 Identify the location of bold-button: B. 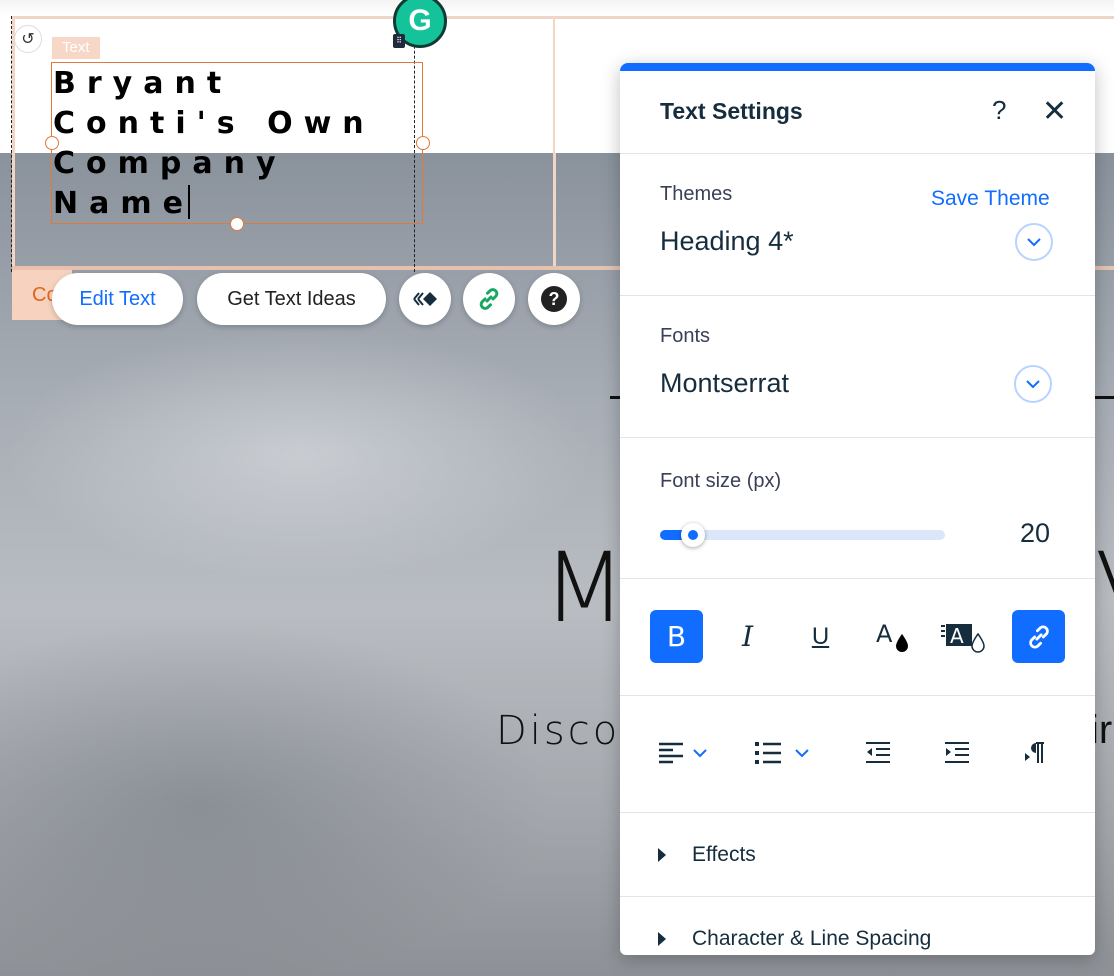
(676, 636).